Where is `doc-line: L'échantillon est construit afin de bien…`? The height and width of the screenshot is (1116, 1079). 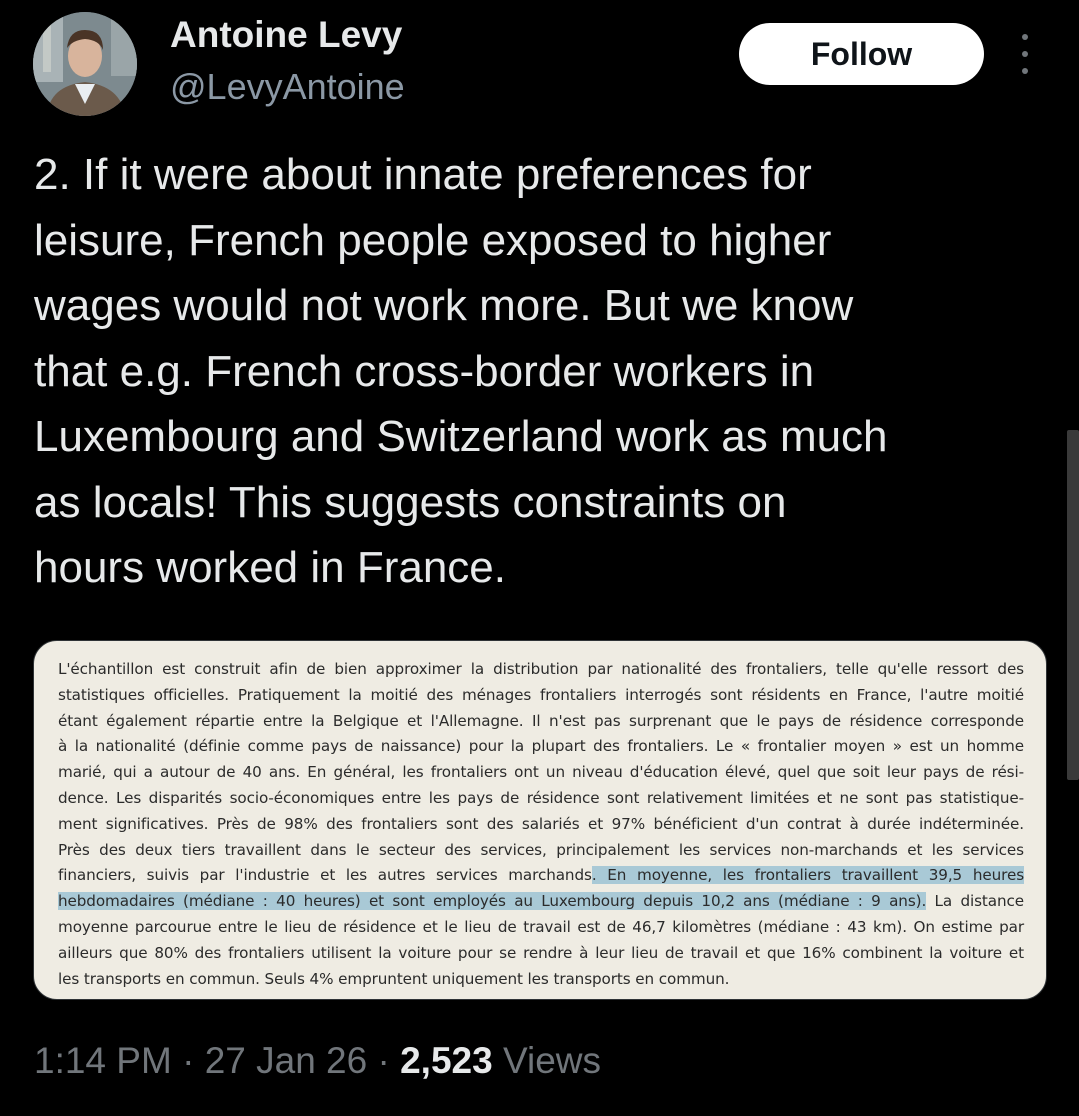 doc-line: L'échantillon est construit afin de bien… is located at coordinates (541, 669).